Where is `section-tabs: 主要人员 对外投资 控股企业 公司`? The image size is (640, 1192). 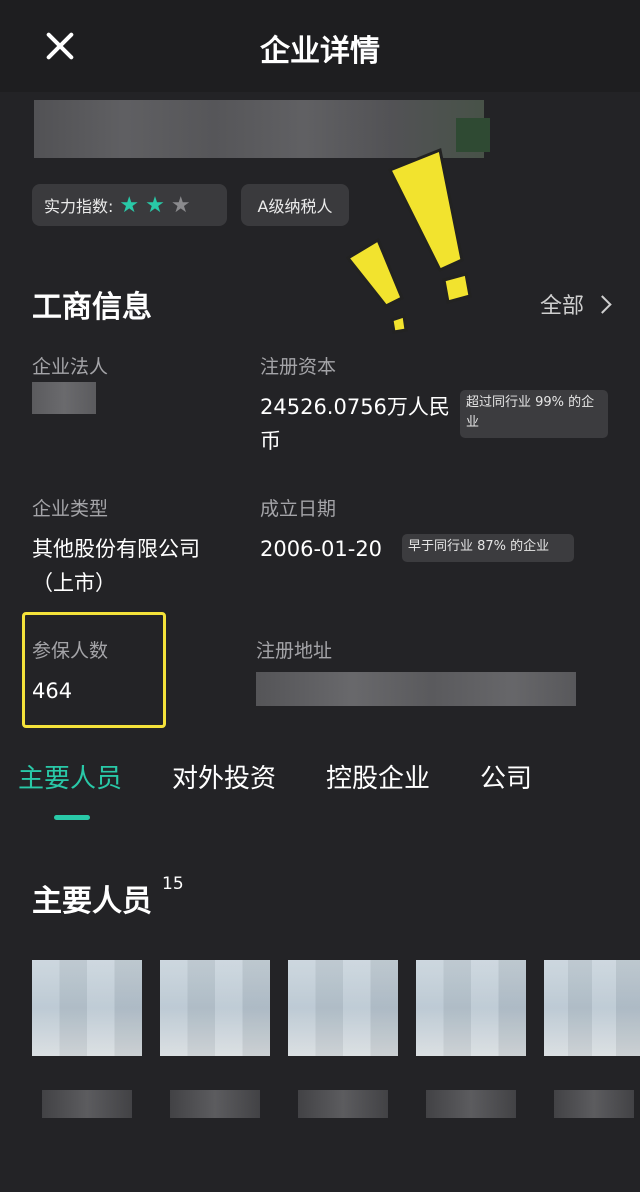
section-tabs: 主要人员 对外投资 控股企业 公司 is located at coordinates (320, 788).